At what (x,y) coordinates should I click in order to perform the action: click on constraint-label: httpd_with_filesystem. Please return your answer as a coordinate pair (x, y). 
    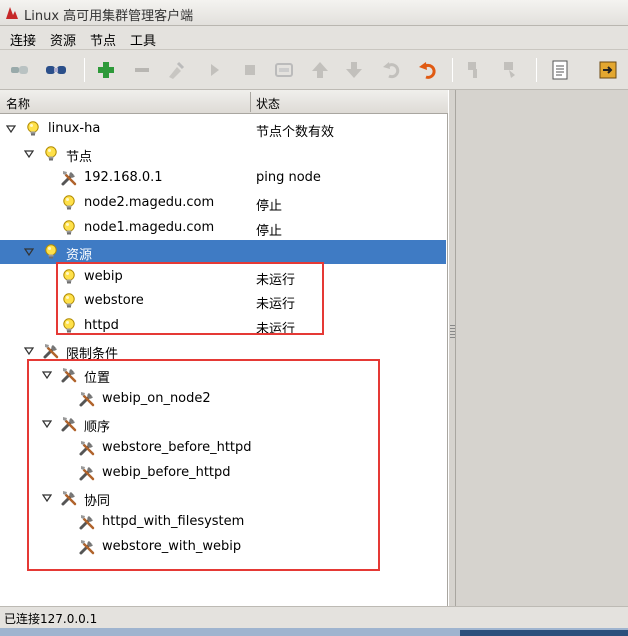
    Looking at the image, I should click on (173, 521).